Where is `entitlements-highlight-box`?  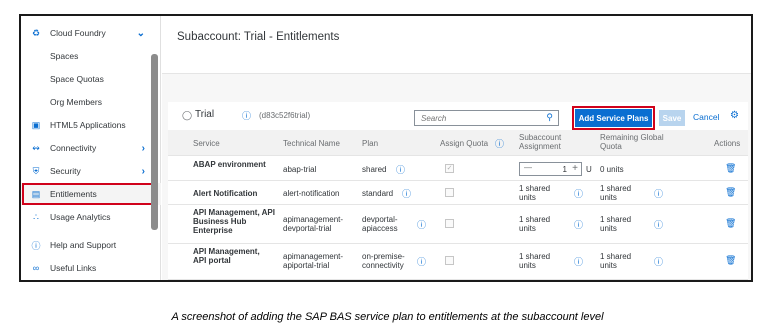 entitlements-highlight-box is located at coordinates (88, 194).